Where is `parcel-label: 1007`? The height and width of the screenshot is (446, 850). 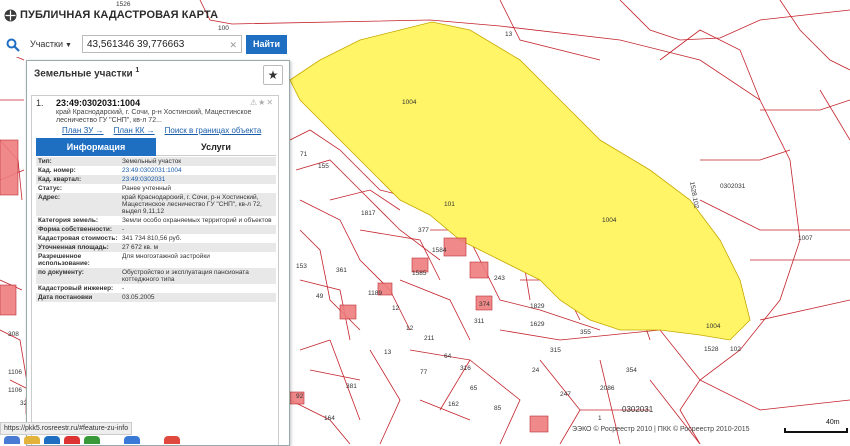
parcel-label: 1007 is located at coordinates (805, 238).